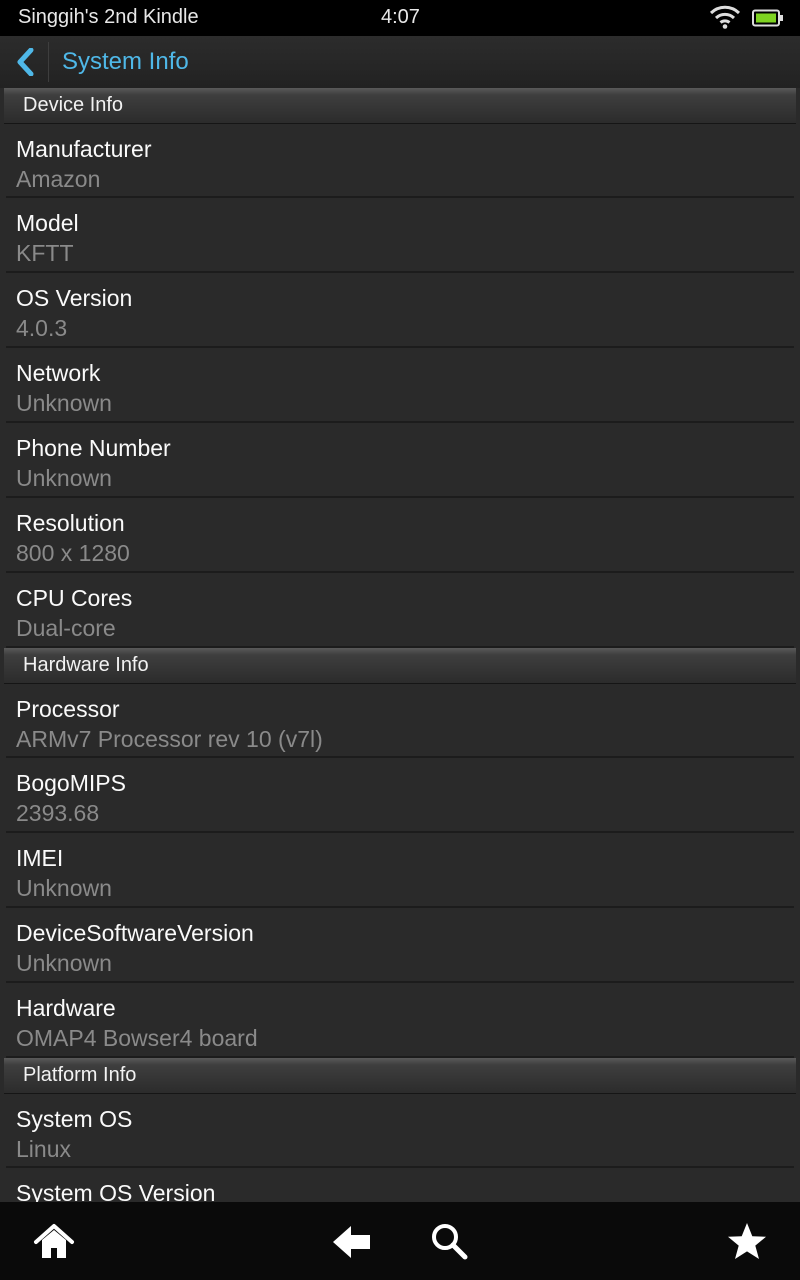 Image resolution: width=800 pixels, height=1280 pixels. I want to click on item-value: Dual-core, so click(66, 628).